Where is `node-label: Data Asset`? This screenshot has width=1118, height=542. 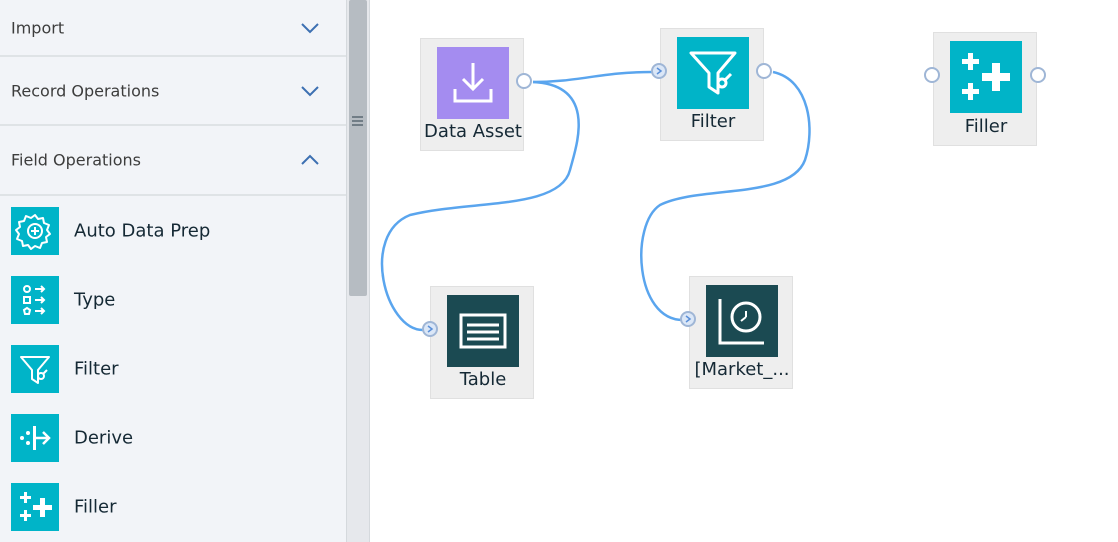
node-label: Data Asset is located at coordinates (473, 131).